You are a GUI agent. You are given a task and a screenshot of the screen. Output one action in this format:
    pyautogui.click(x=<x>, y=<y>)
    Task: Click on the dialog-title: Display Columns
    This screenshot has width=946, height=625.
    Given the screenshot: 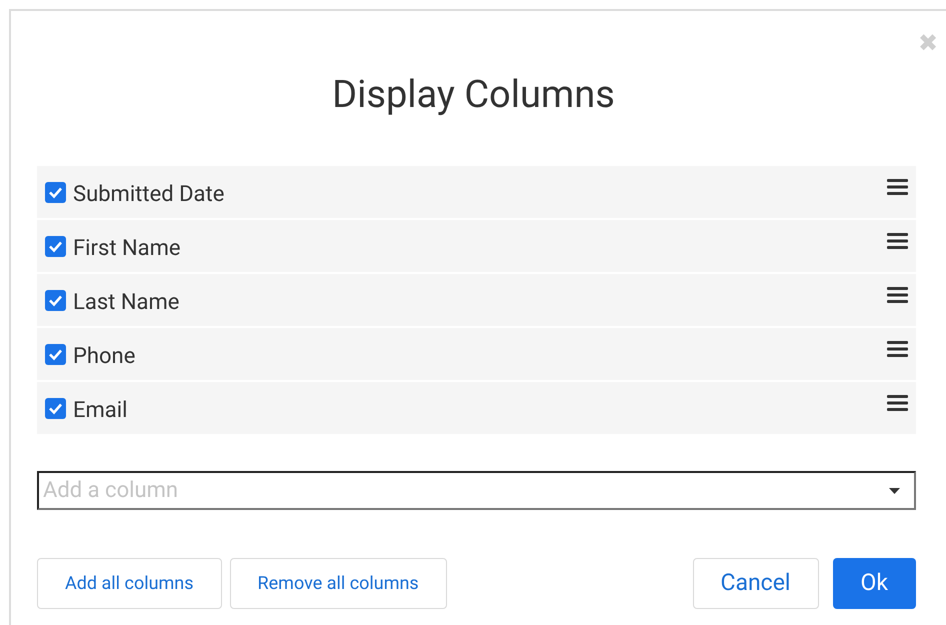 What is the action you would take?
    pyautogui.click(x=473, y=95)
    